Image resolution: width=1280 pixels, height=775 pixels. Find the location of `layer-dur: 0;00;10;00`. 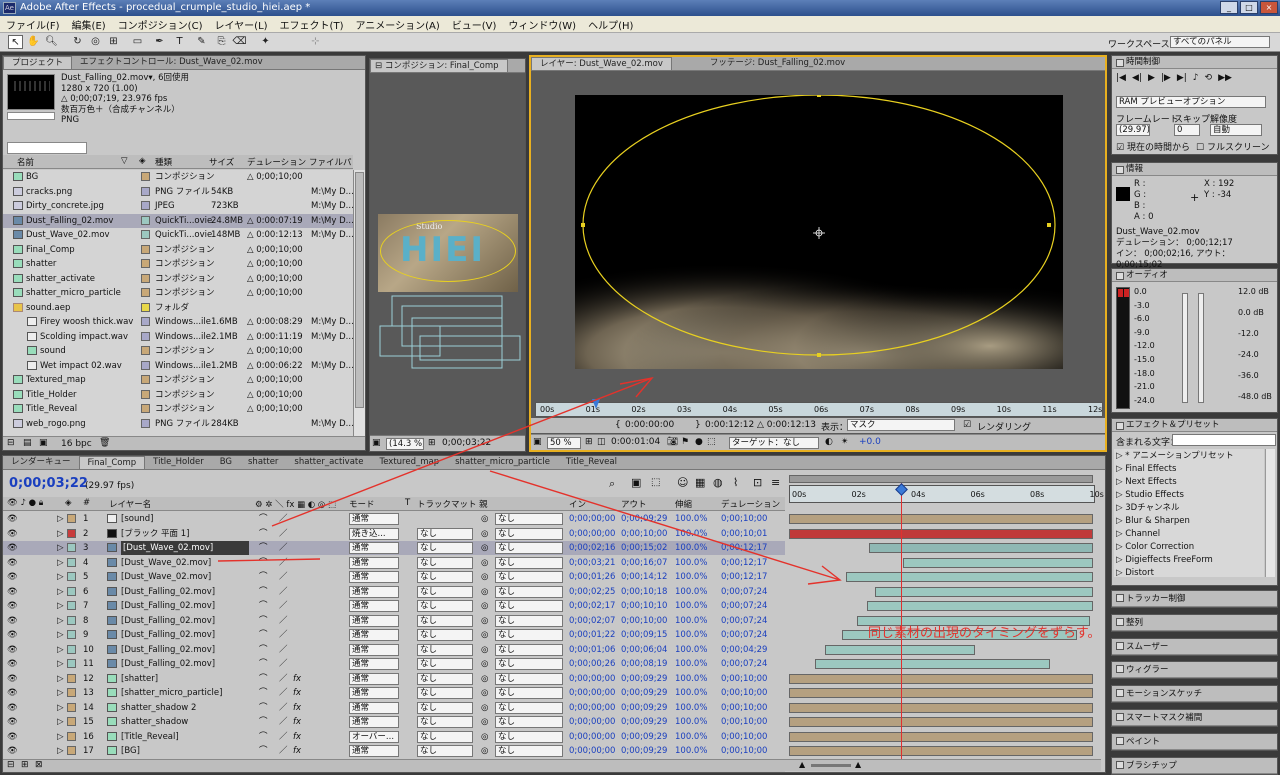

layer-dur: 0;00;10;00 is located at coordinates (744, 751).